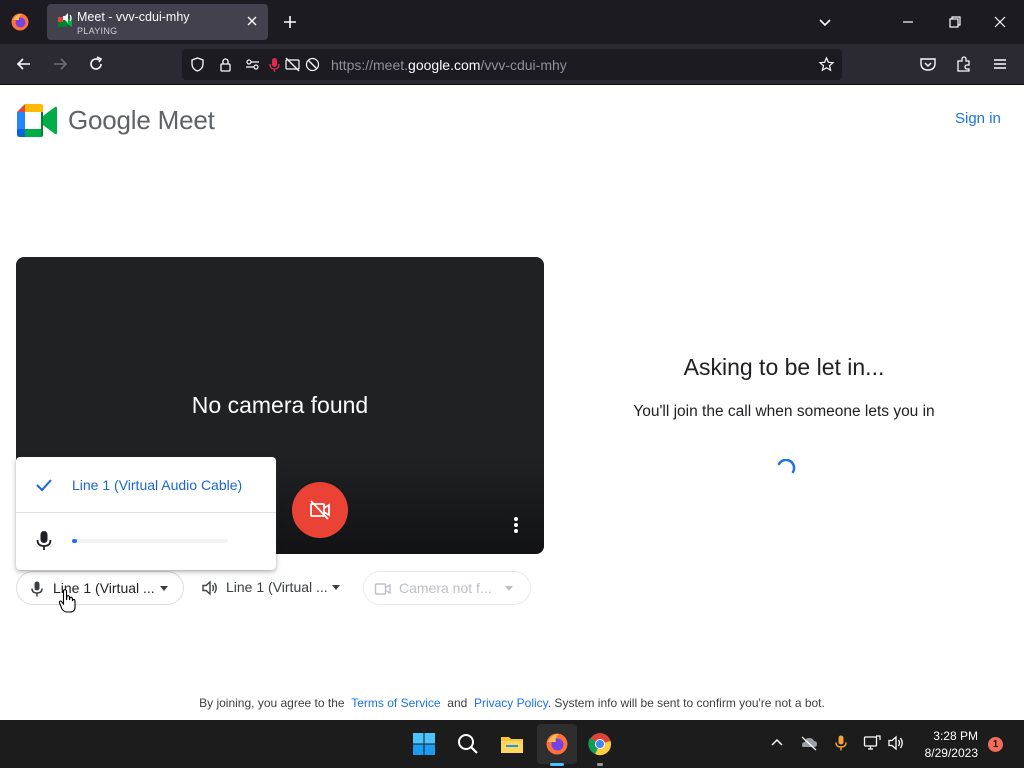 The image size is (1024, 768). What do you see at coordinates (97, 31) in the screenshot?
I see `tab-status: PLAYING` at bounding box center [97, 31].